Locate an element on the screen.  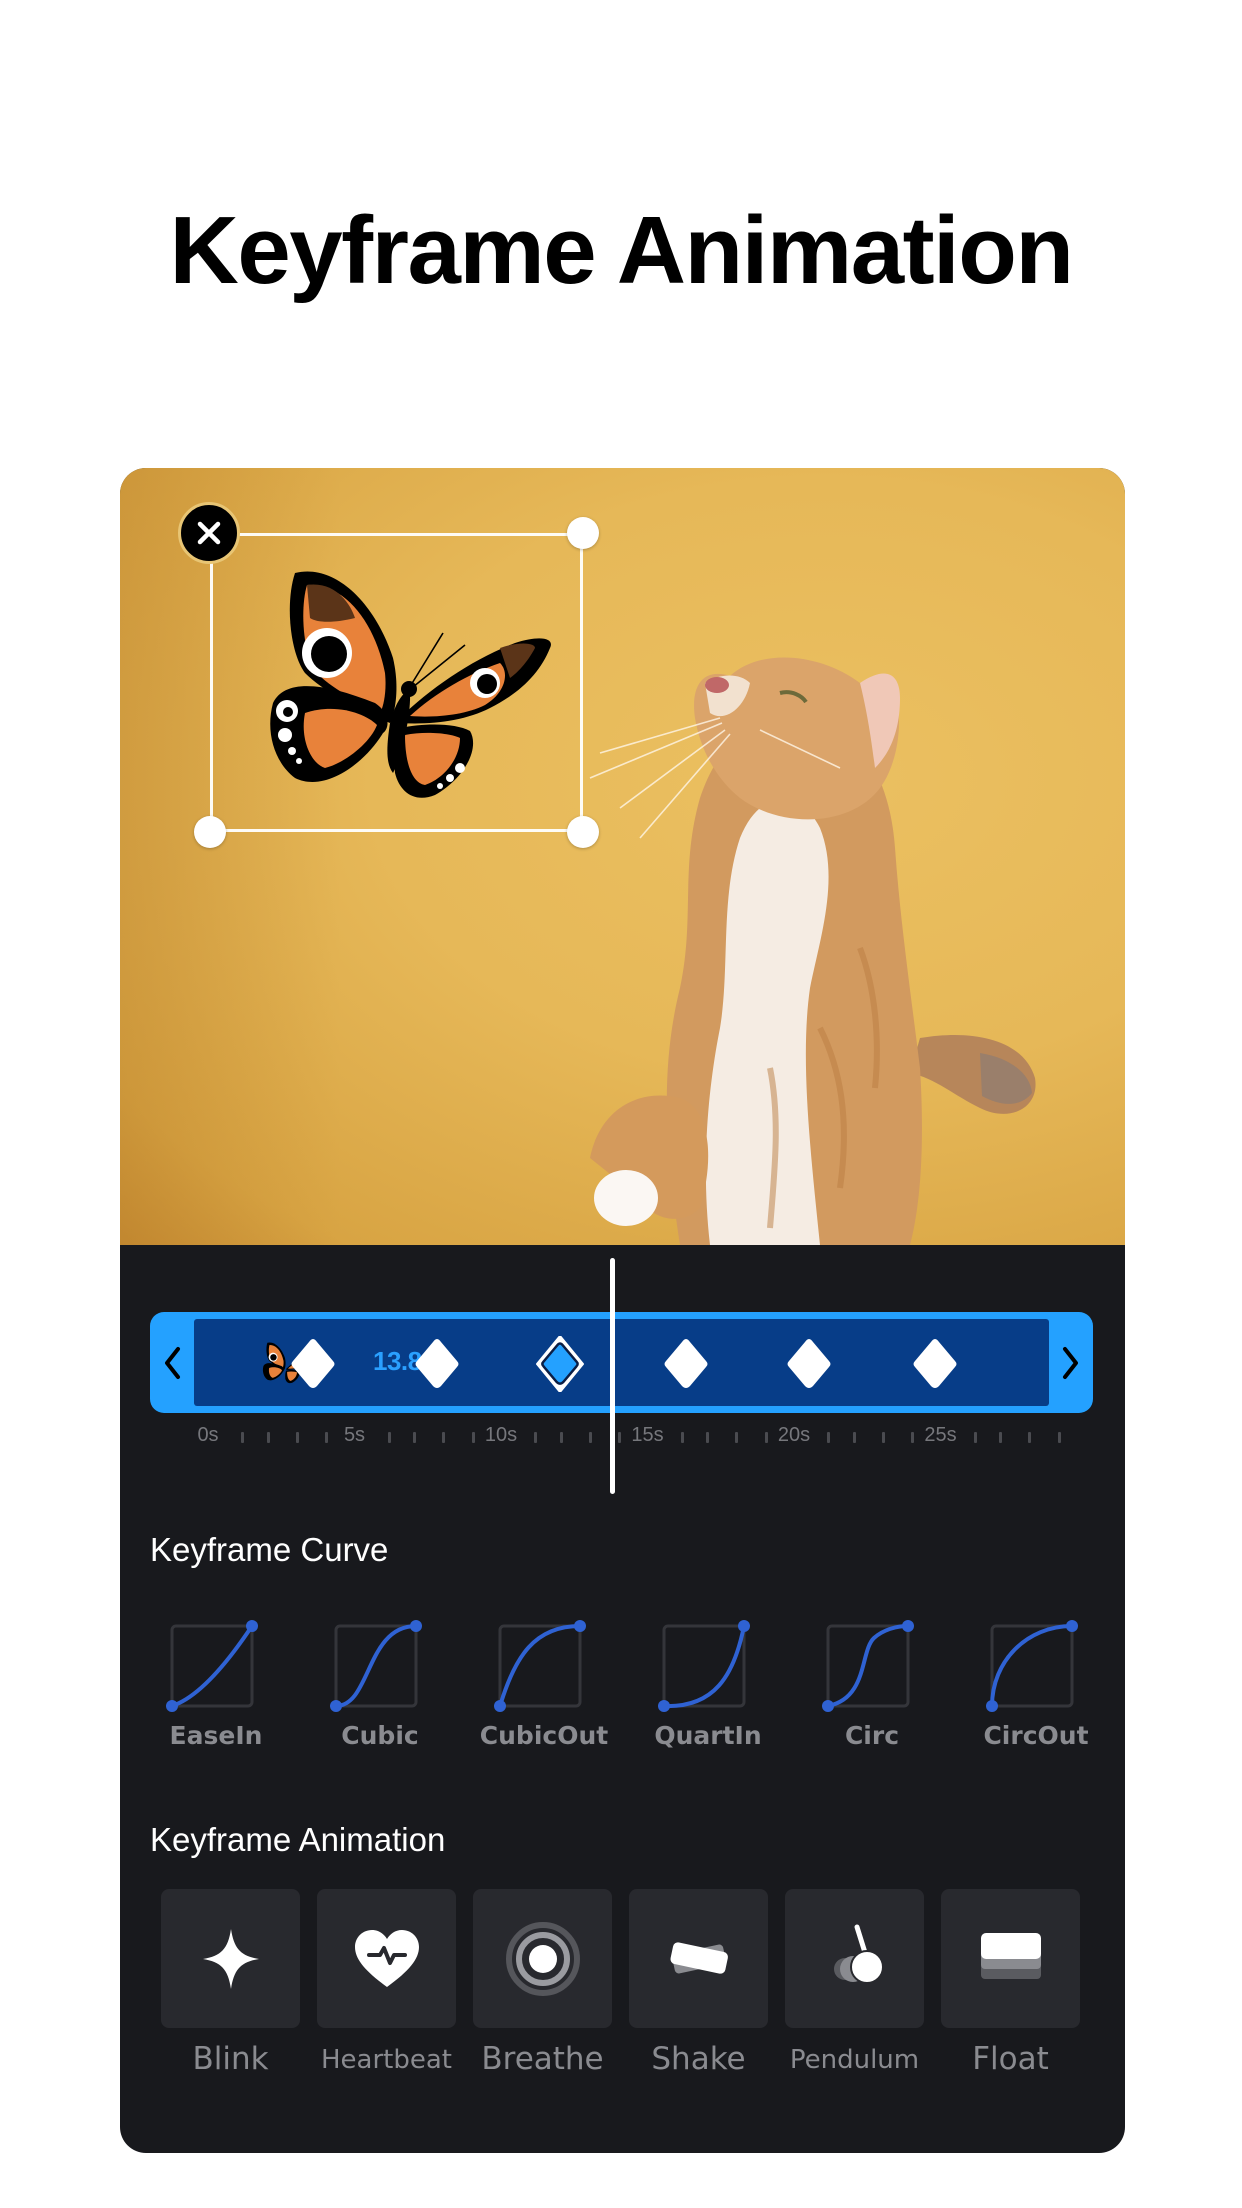
circ-curve-icon is located at coordinates (868, 1666).